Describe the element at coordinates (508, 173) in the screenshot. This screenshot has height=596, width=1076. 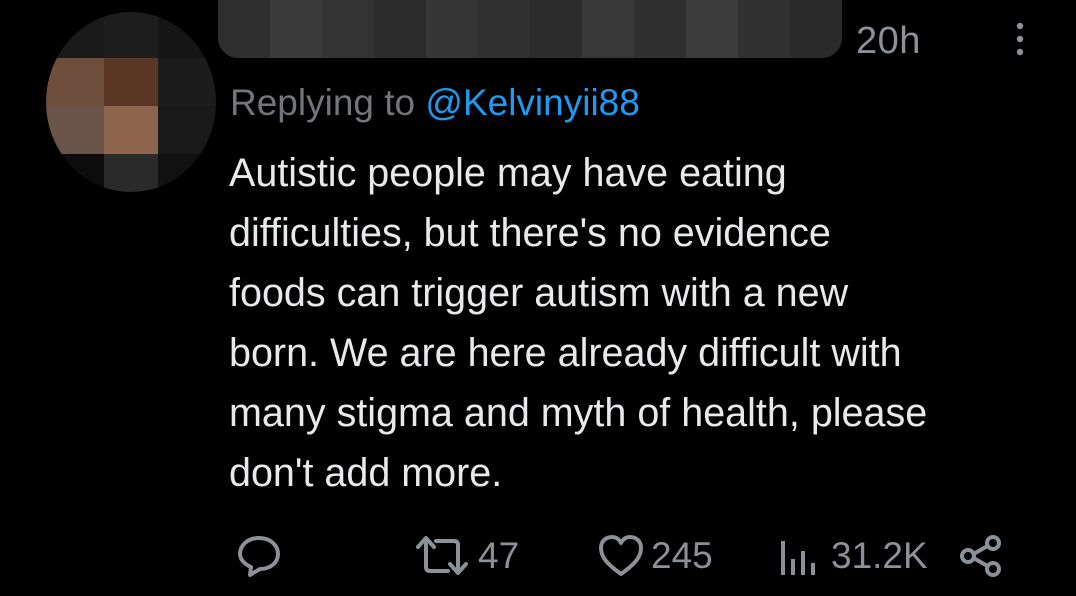
I see `tweet-text-line: Autistic people may have eating` at that location.